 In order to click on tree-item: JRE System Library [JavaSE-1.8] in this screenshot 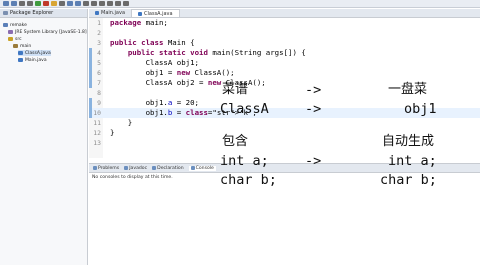, I will do `click(47, 32)`.